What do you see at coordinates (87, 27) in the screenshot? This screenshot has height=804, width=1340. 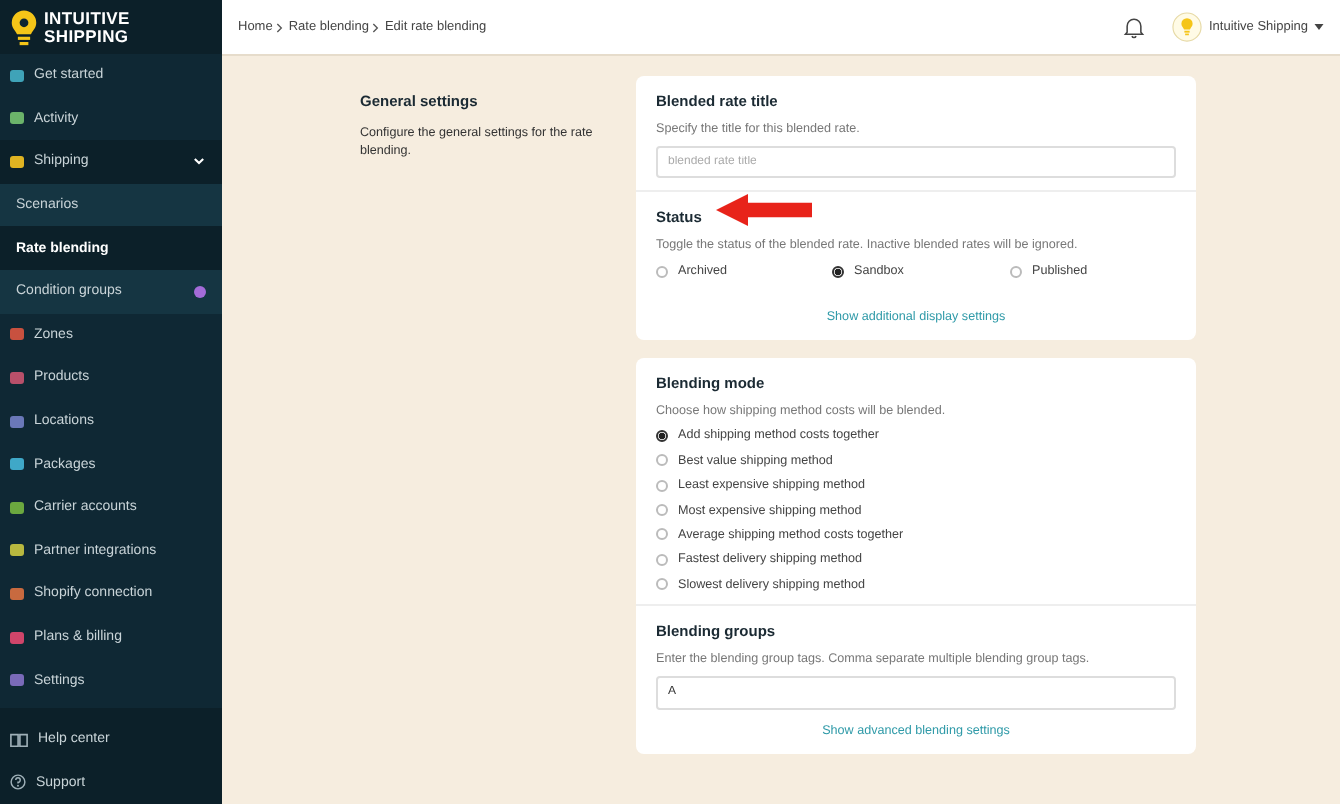 I see `logo-text: INTUITIVE SHIPPING` at bounding box center [87, 27].